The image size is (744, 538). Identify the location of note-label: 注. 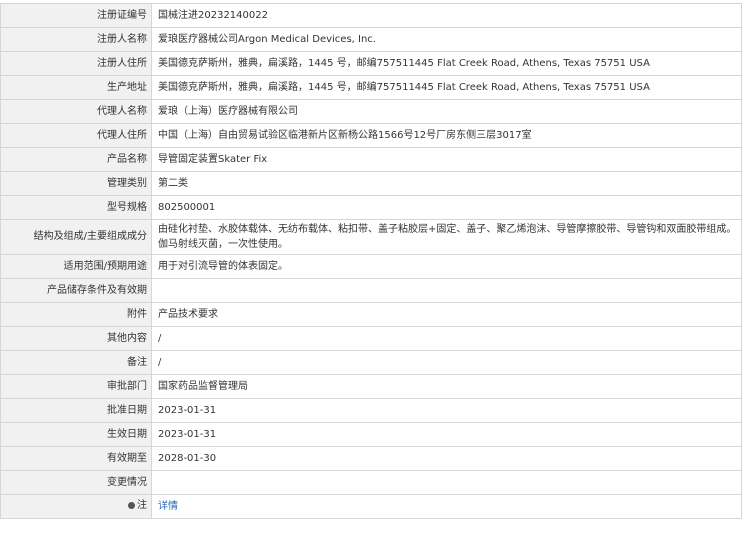
(137, 506).